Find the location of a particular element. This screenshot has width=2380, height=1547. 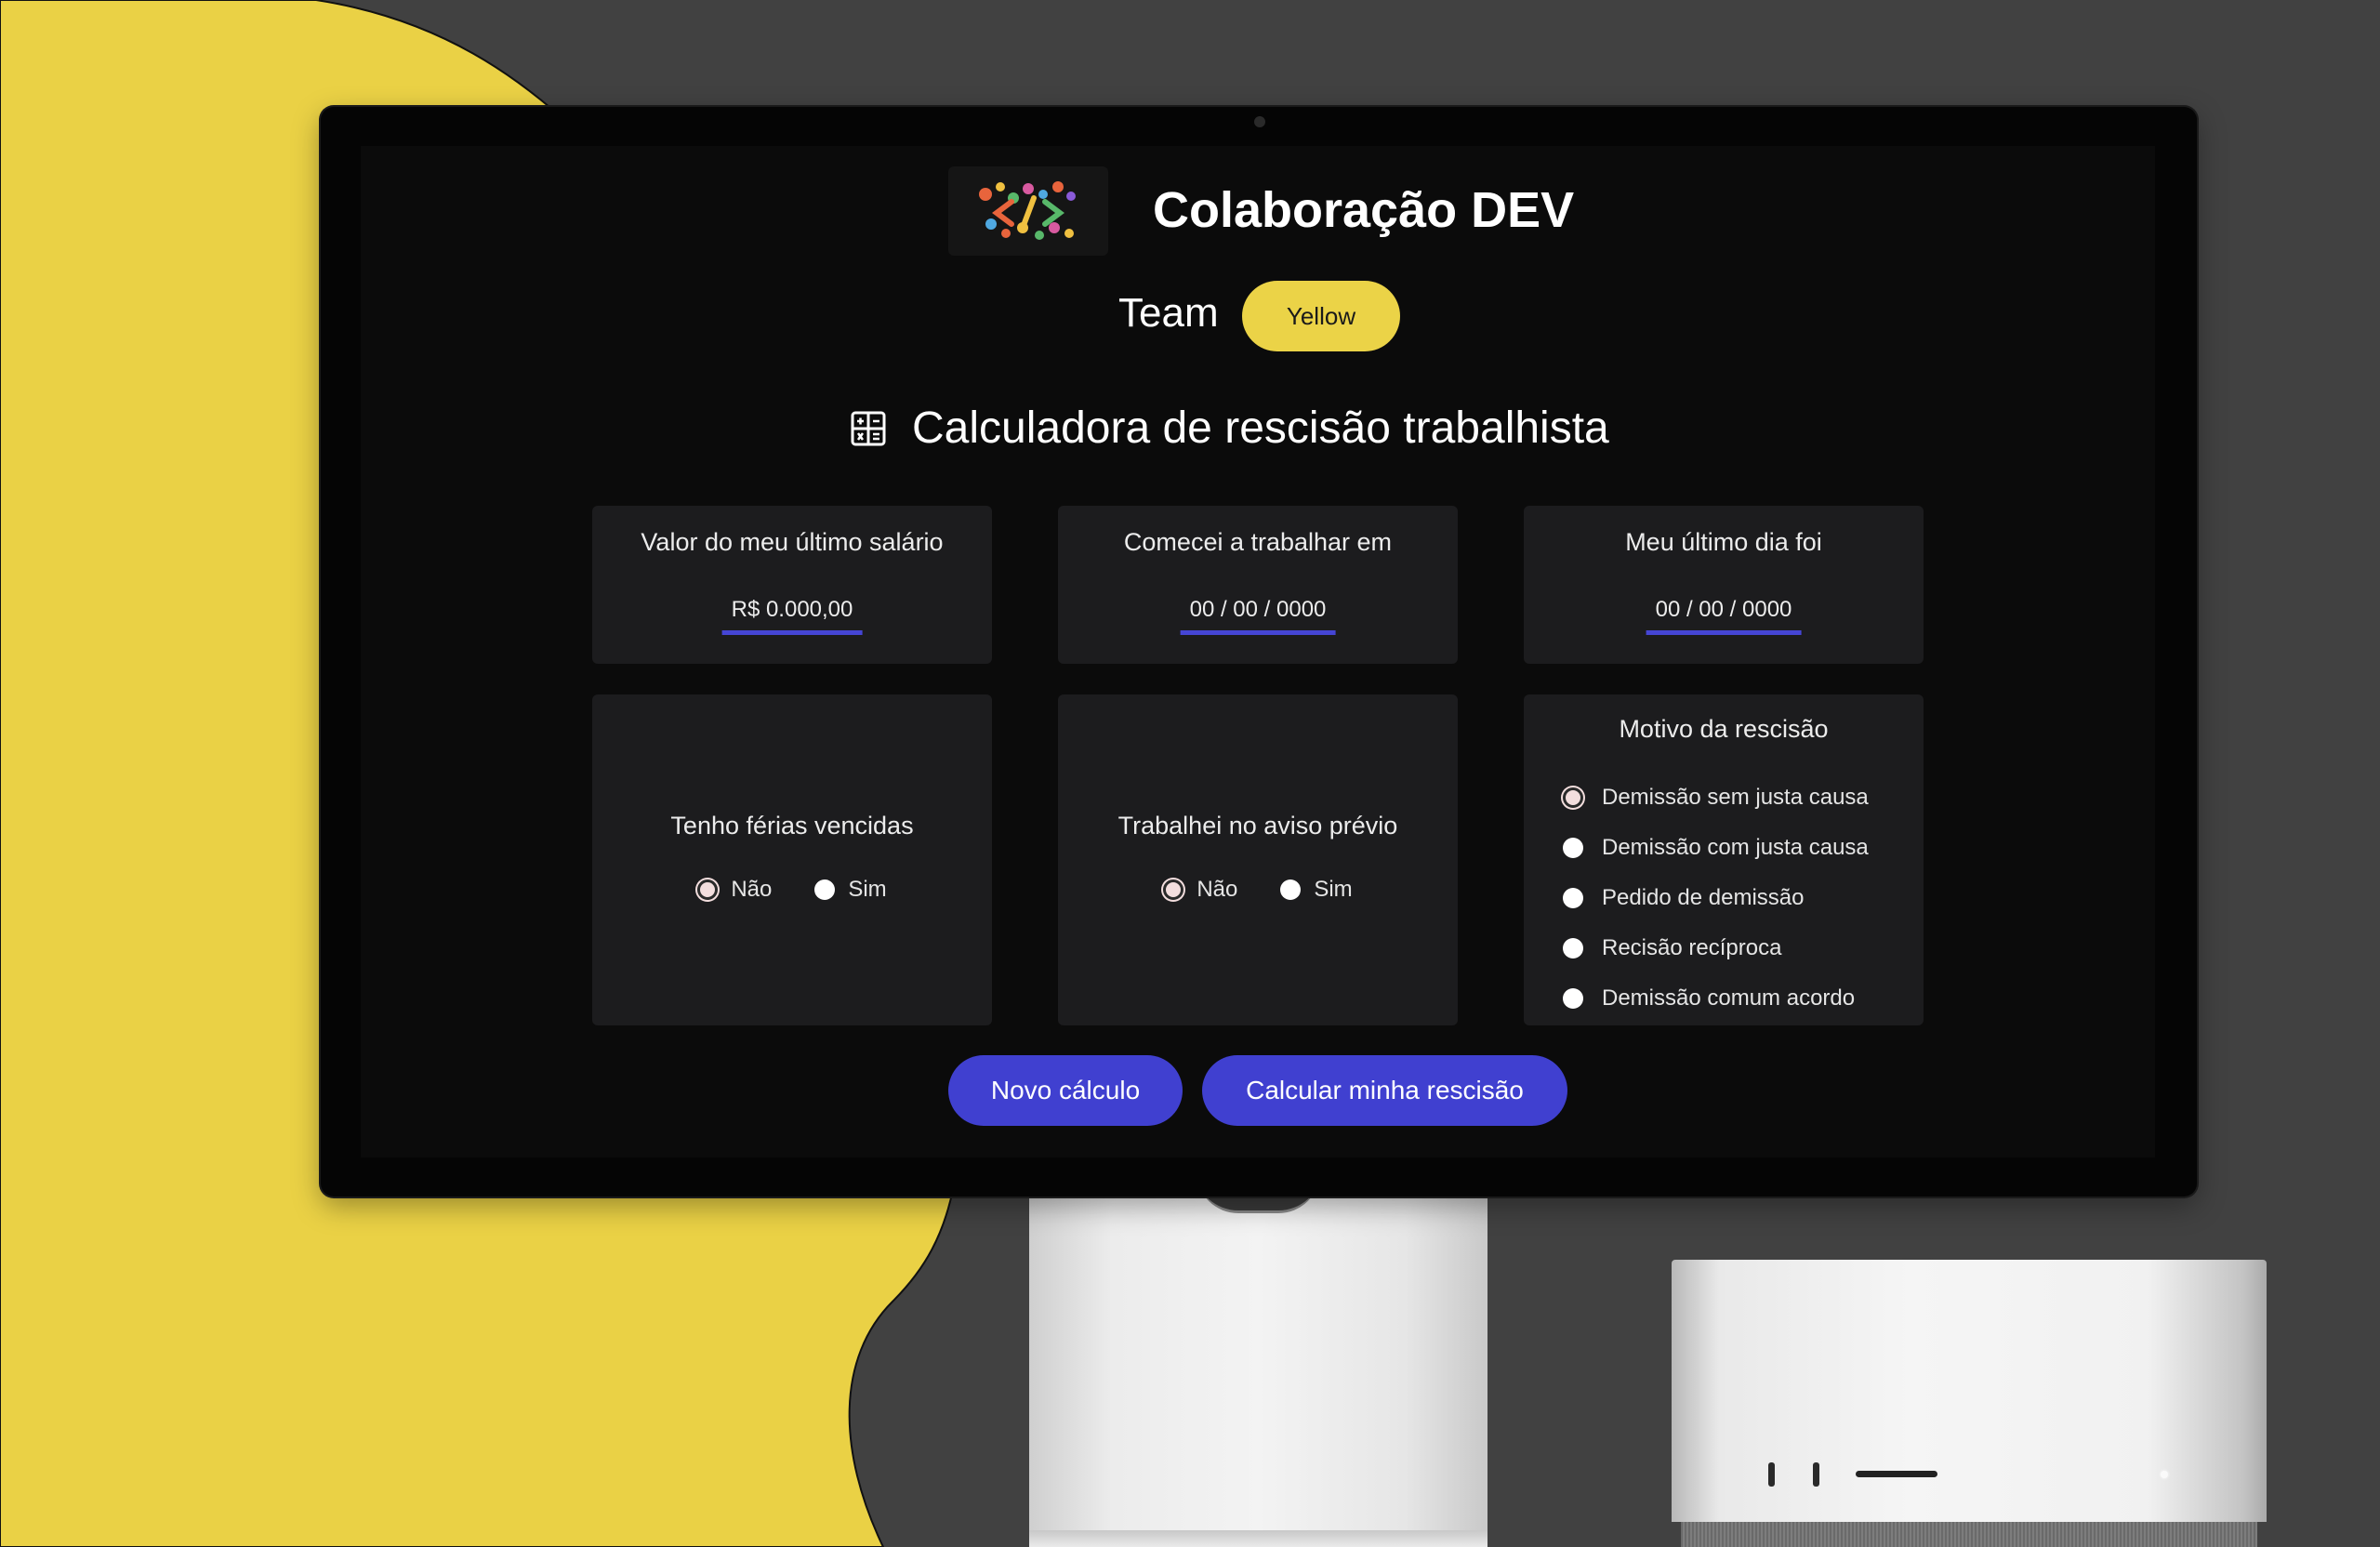

notice-option-sim: Sim is located at coordinates (1316, 890).